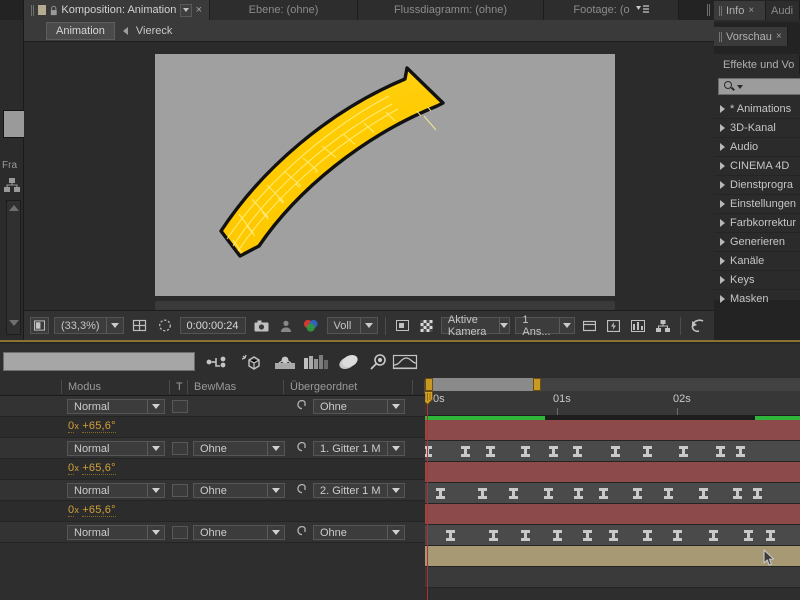 This screenshot has width=800, height=600. What do you see at coordinates (757, 261) in the screenshot?
I see `effects-category-row: Kanäle` at bounding box center [757, 261].